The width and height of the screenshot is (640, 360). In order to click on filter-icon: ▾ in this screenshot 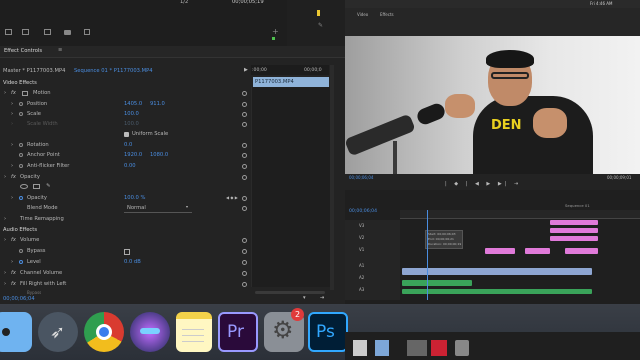, I will do `click(304, 298)`.